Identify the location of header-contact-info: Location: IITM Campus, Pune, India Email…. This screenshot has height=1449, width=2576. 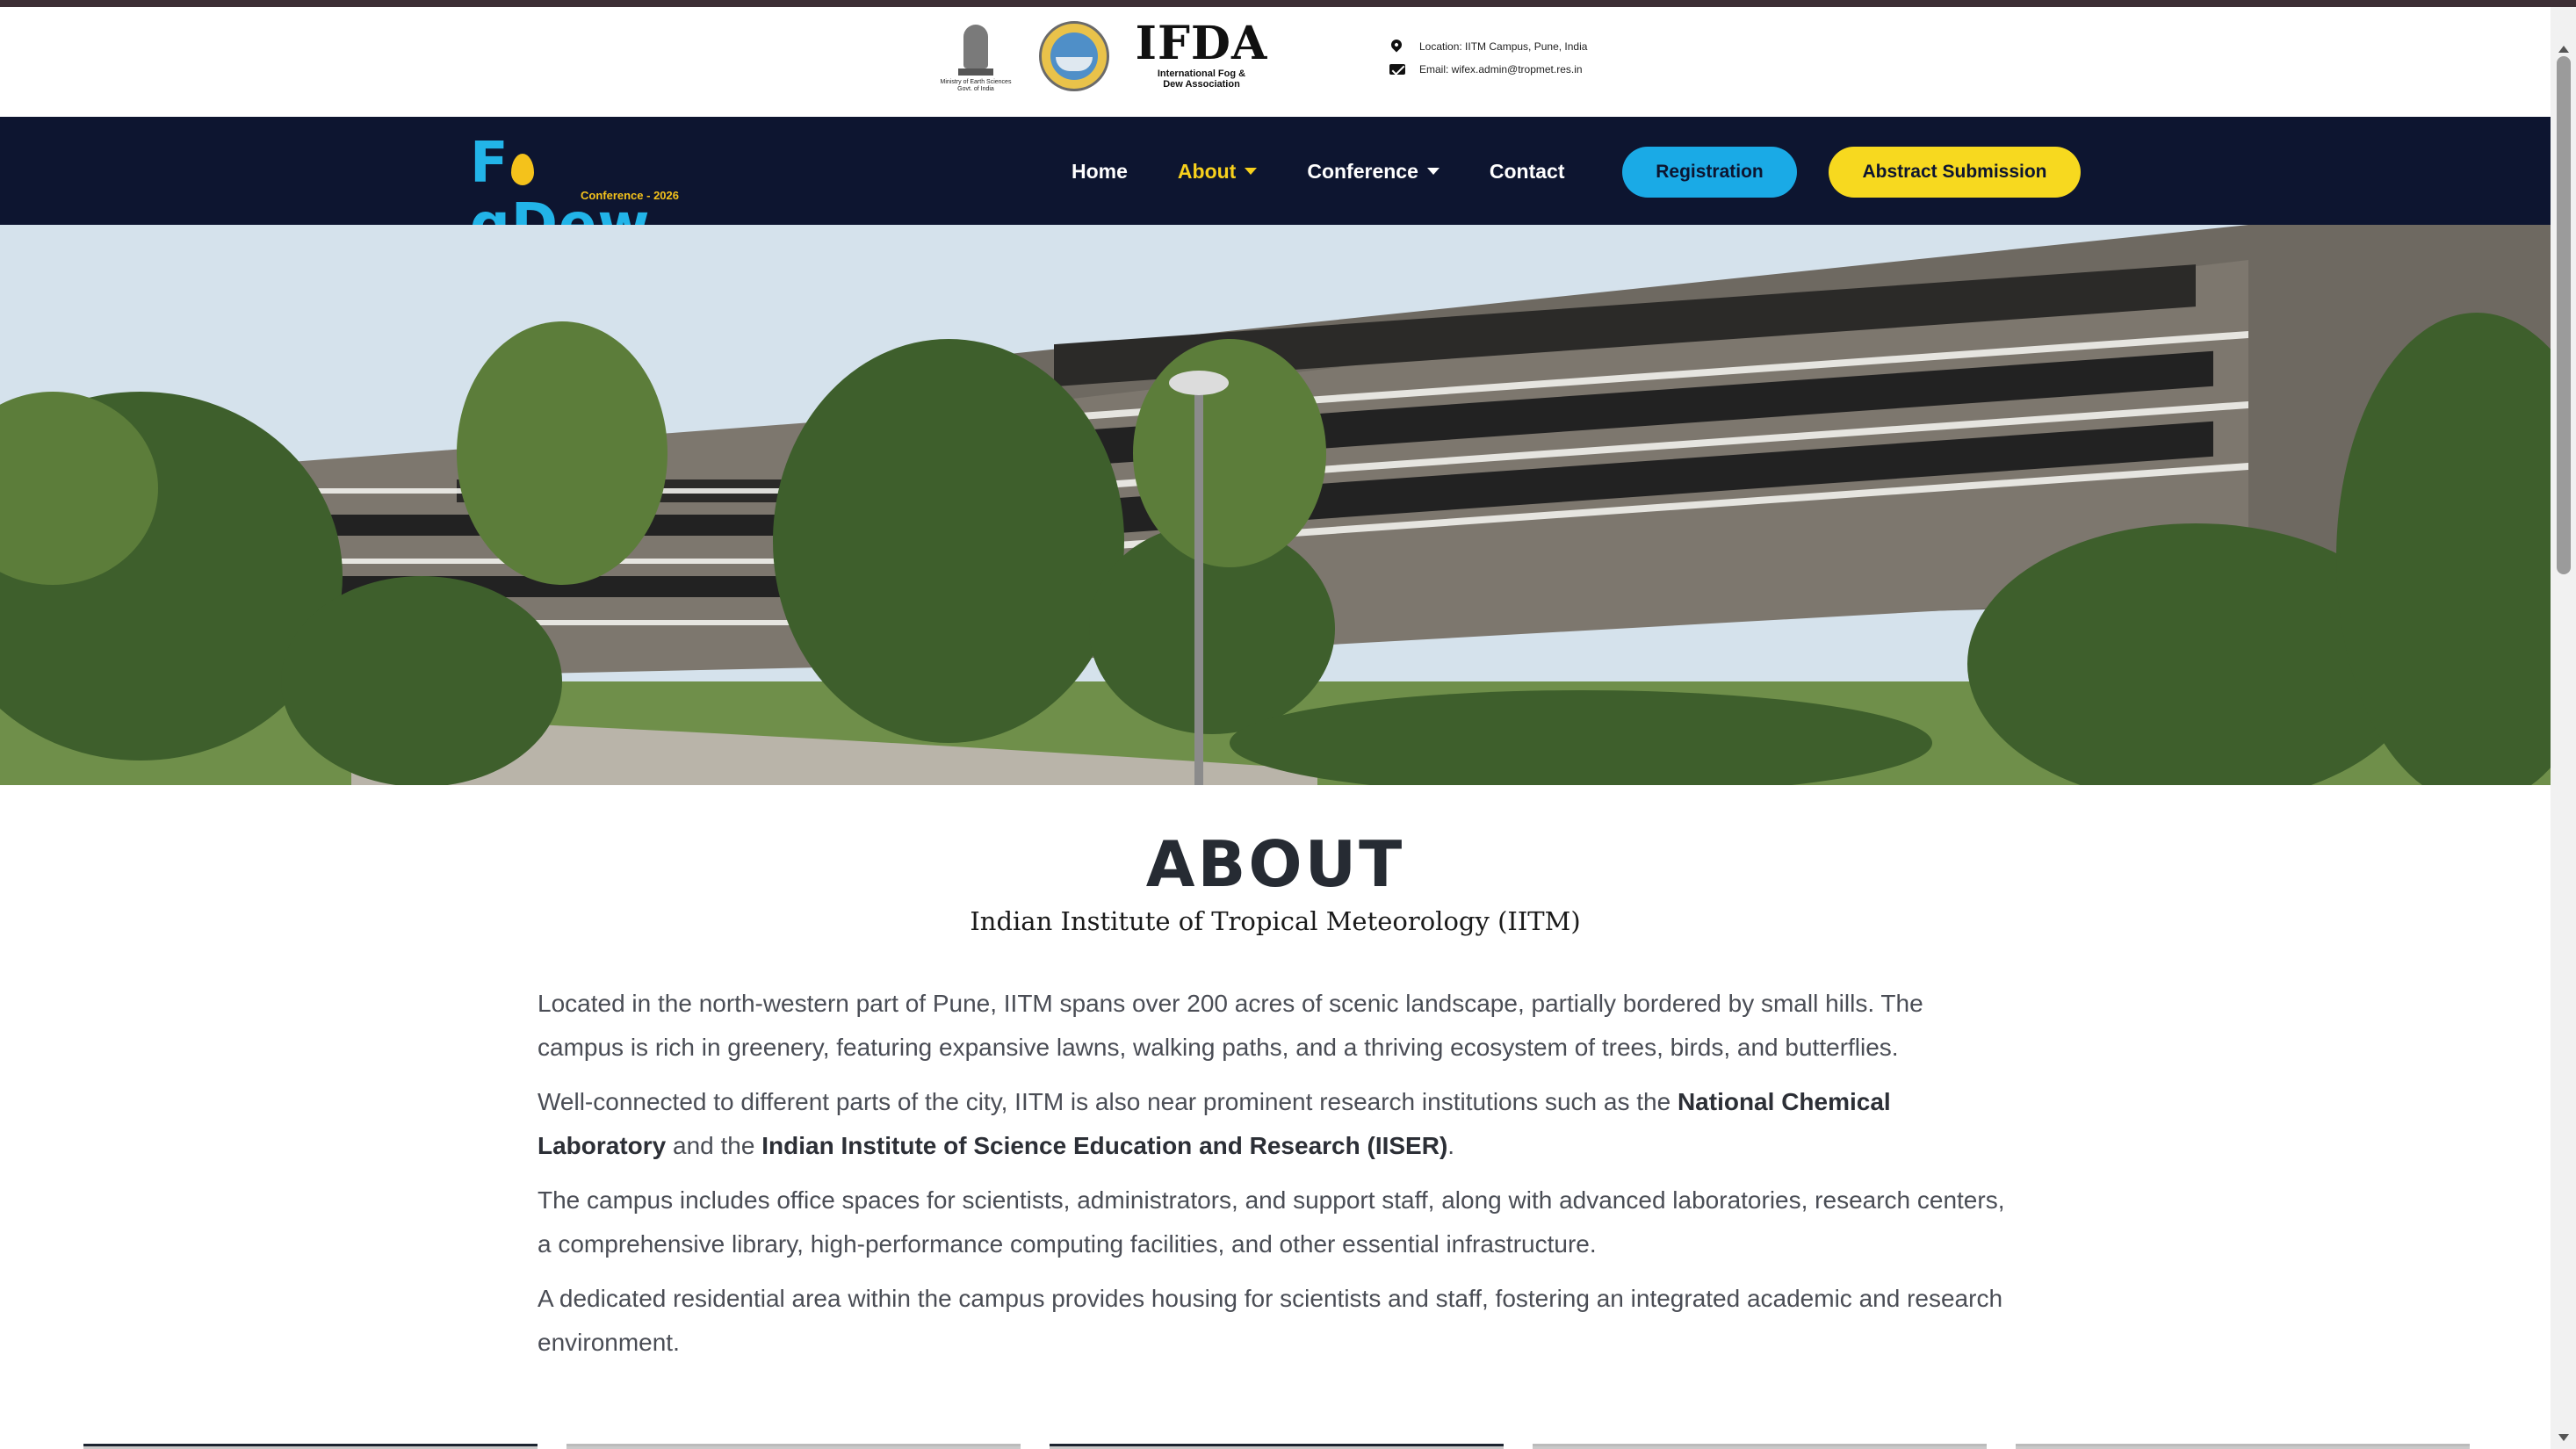
(1487, 58).